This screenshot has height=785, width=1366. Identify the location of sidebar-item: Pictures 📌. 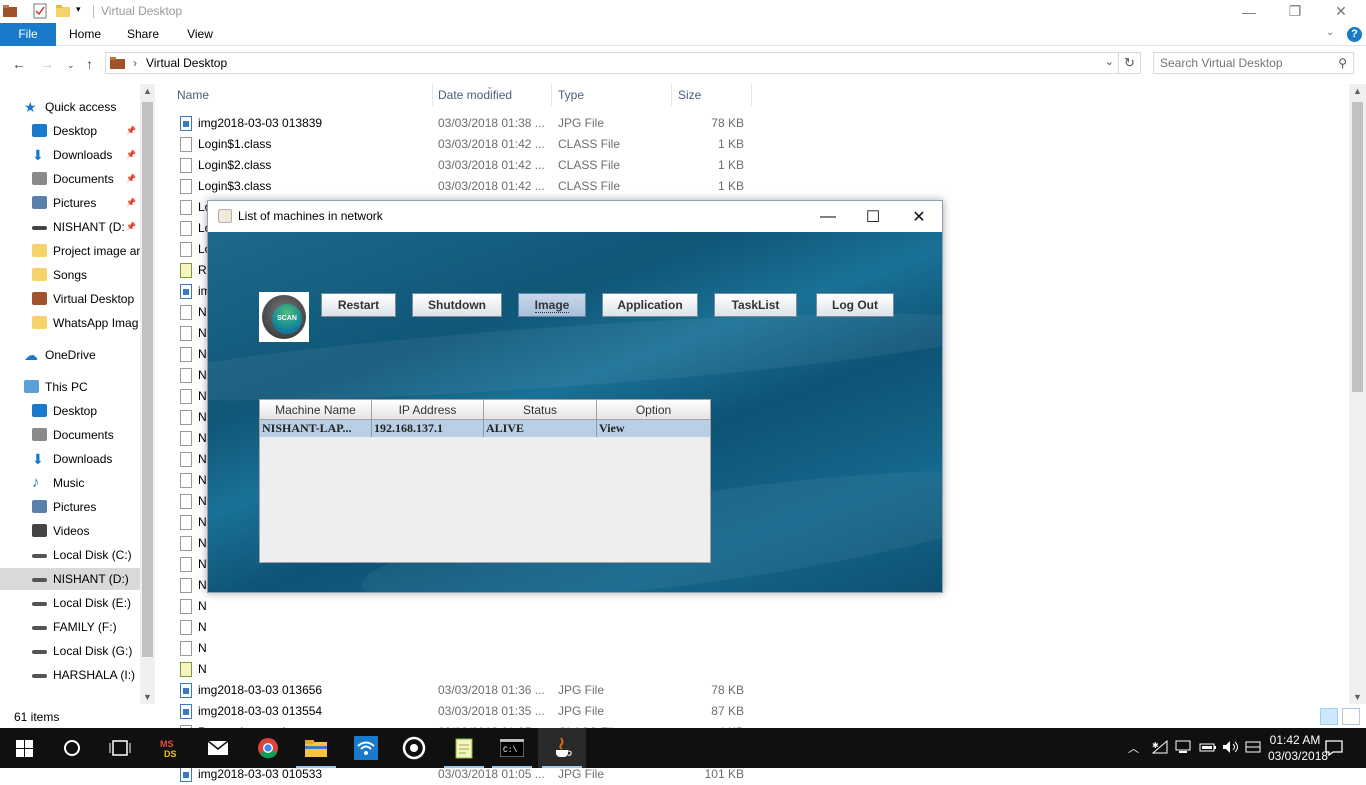
(70, 203).